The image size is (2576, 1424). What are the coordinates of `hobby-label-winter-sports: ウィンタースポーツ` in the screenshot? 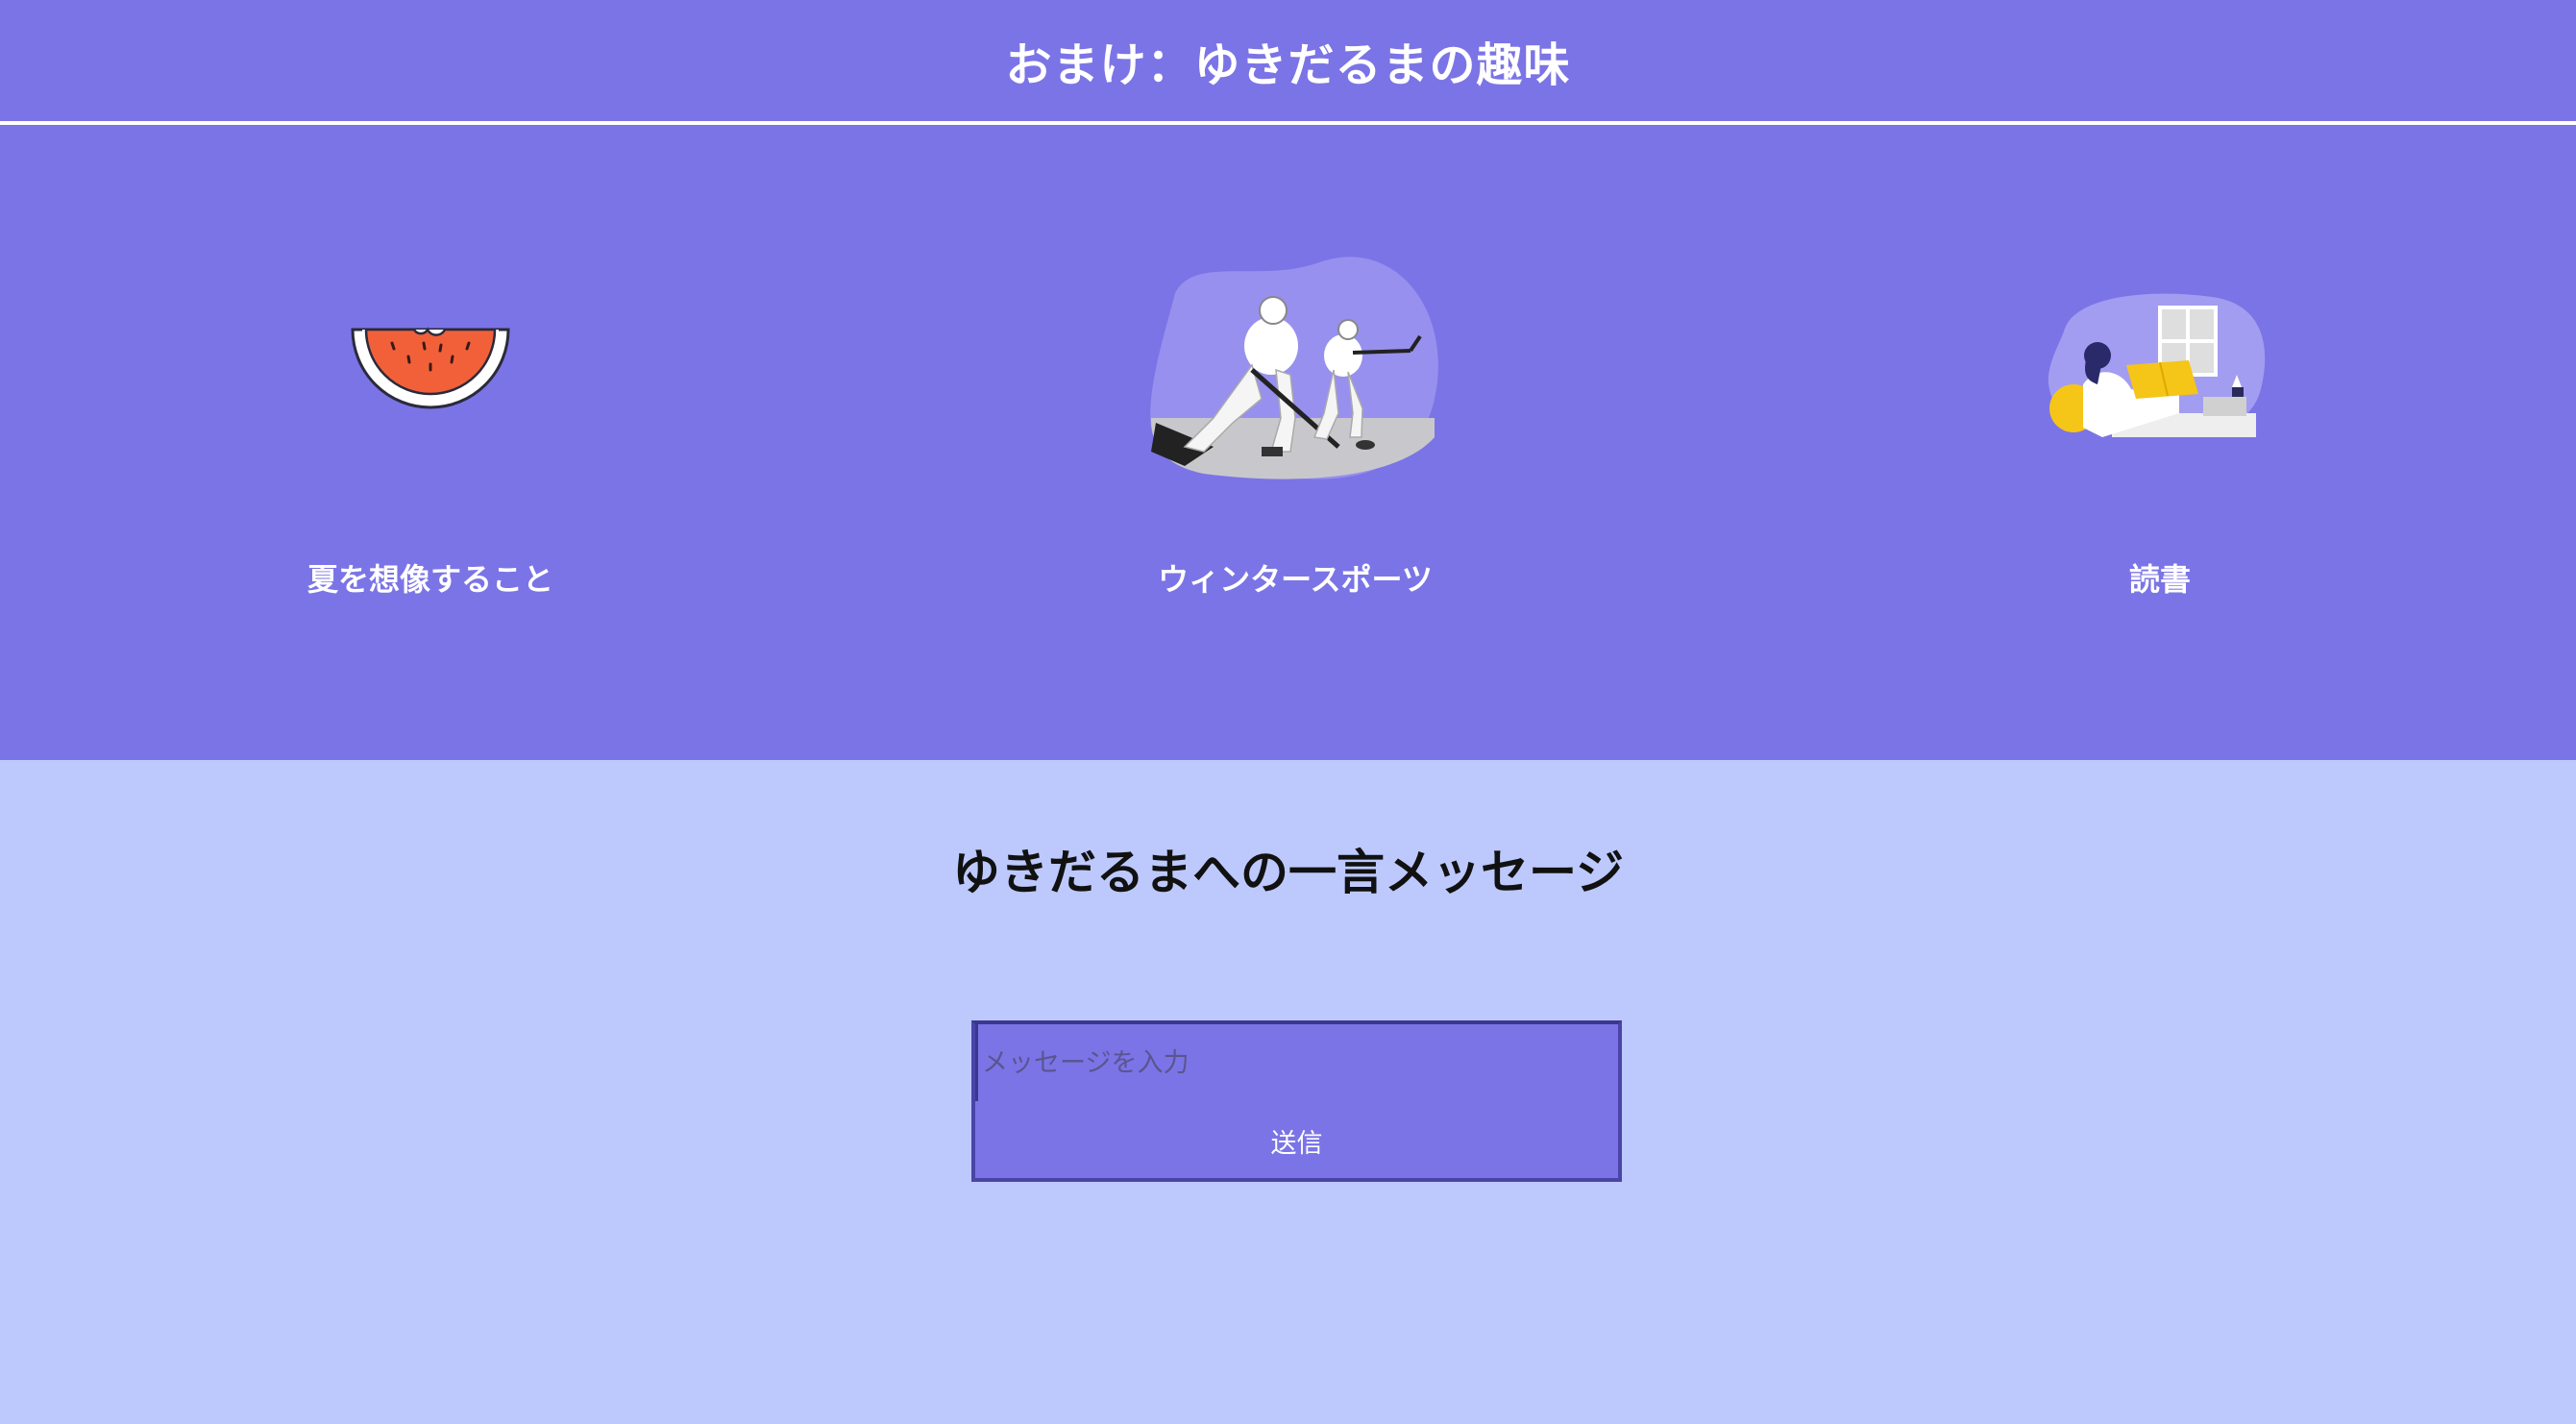 It's located at (1295, 579).